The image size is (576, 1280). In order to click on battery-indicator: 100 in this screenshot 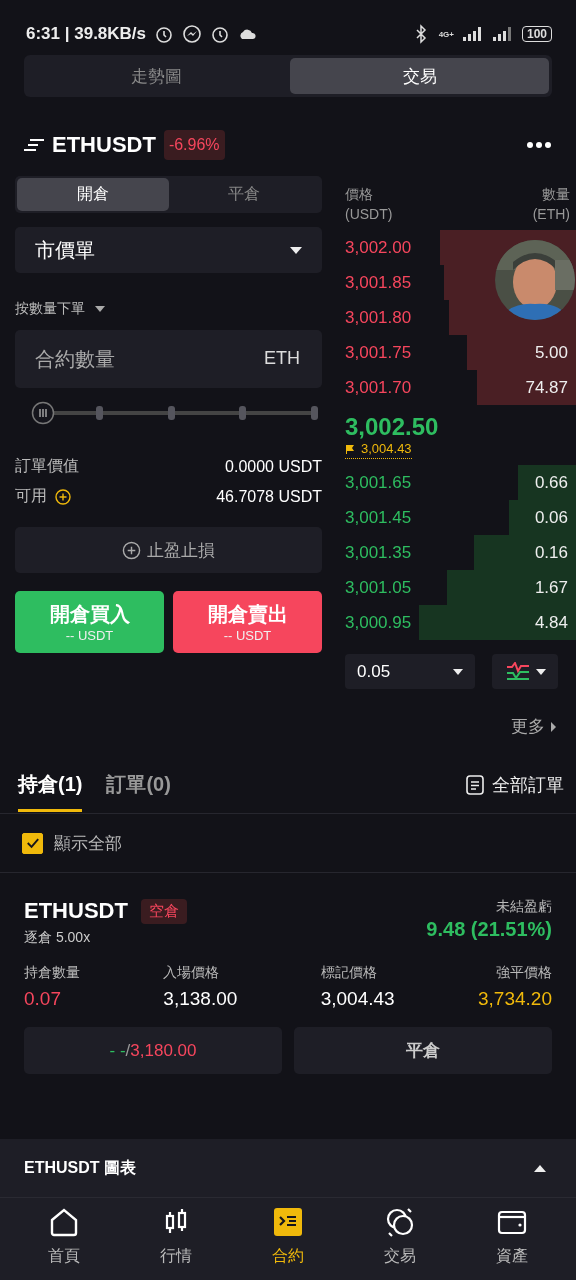, I will do `click(536, 34)`.